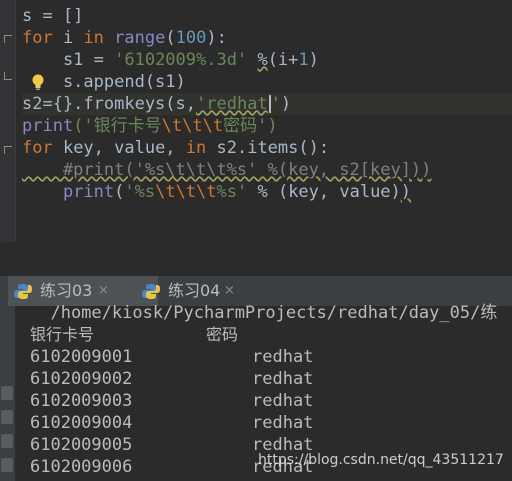 Image resolution: width=512 pixels, height=481 pixels. Describe the element at coordinates (216, 192) in the screenshot. I see `code-line-9: print('%s\t\t\t%s' % (key, value))` at that location.